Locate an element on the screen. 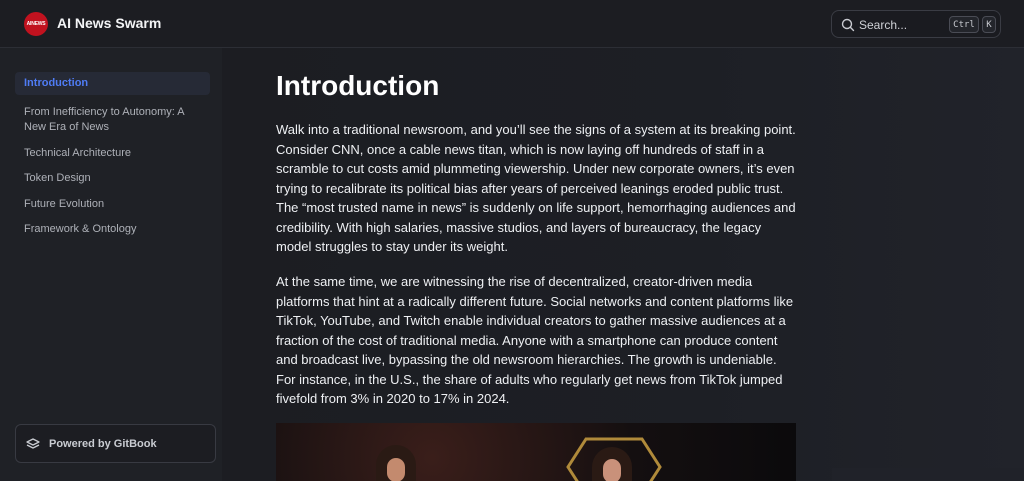  content-edge-panel is located at coordinates (928, 474).